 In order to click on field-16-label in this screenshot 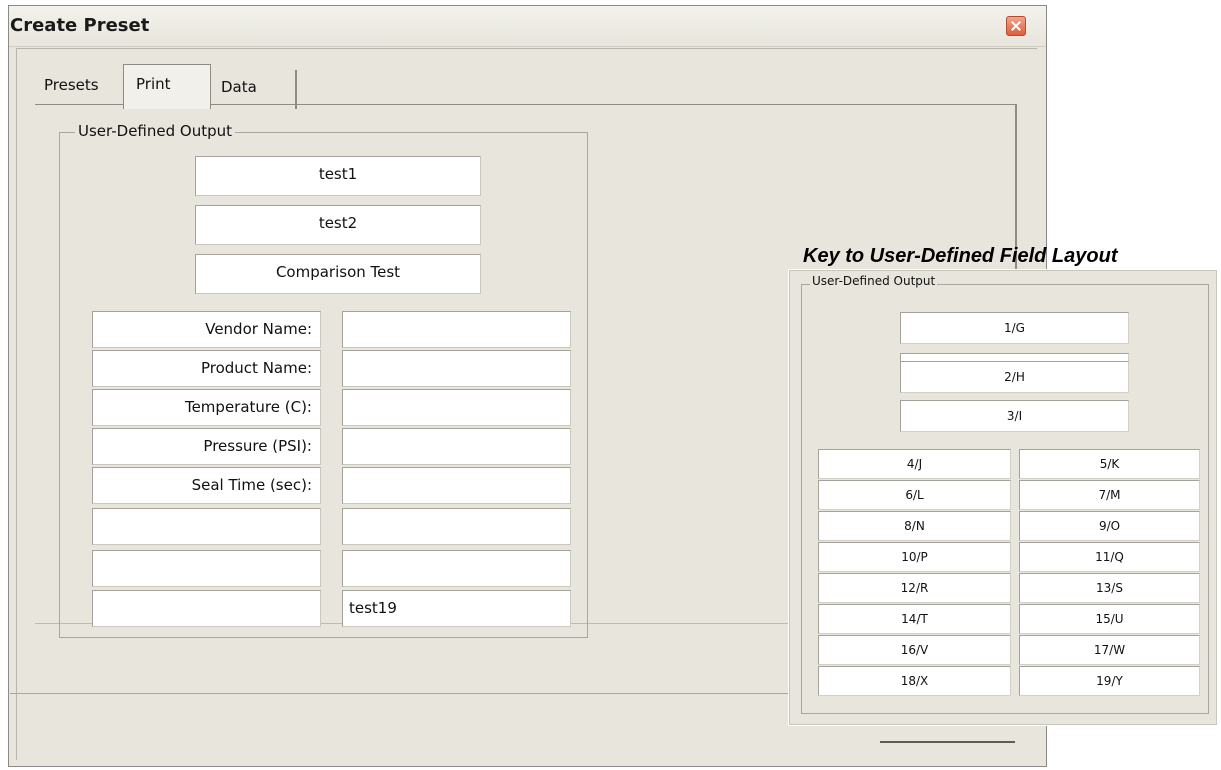, I will do `click(206, 568)`.